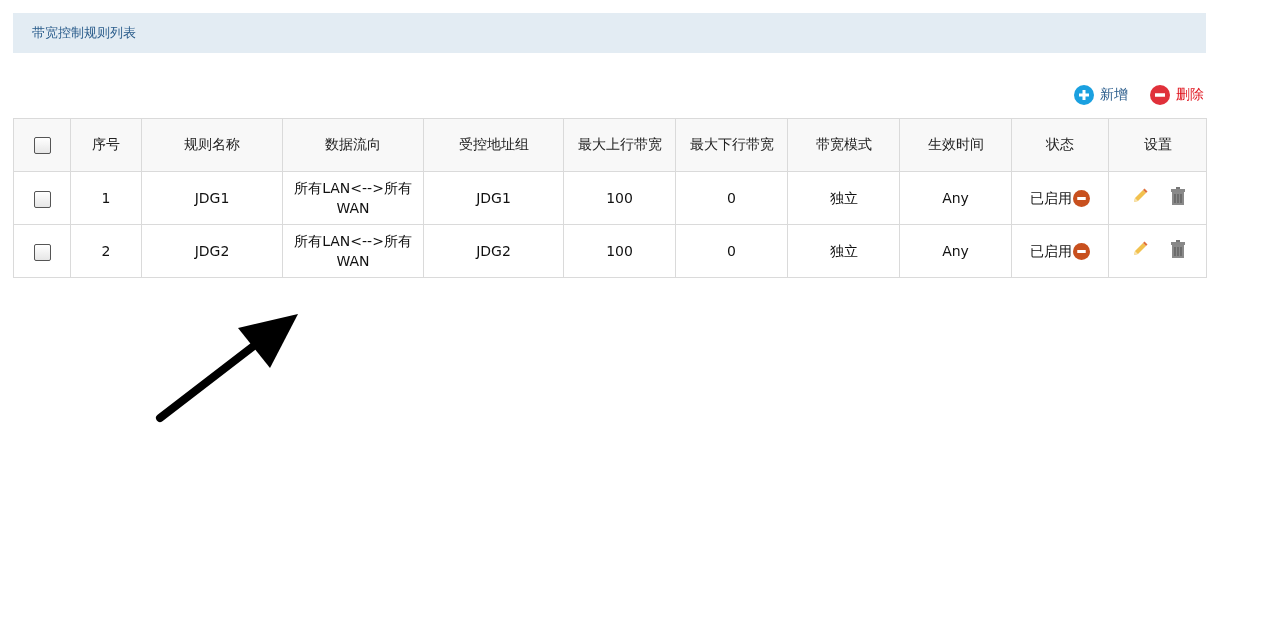 The width and height of the screenshot is (1266, 625). I want to click on column-header: 规则名称, so click(212, 145).